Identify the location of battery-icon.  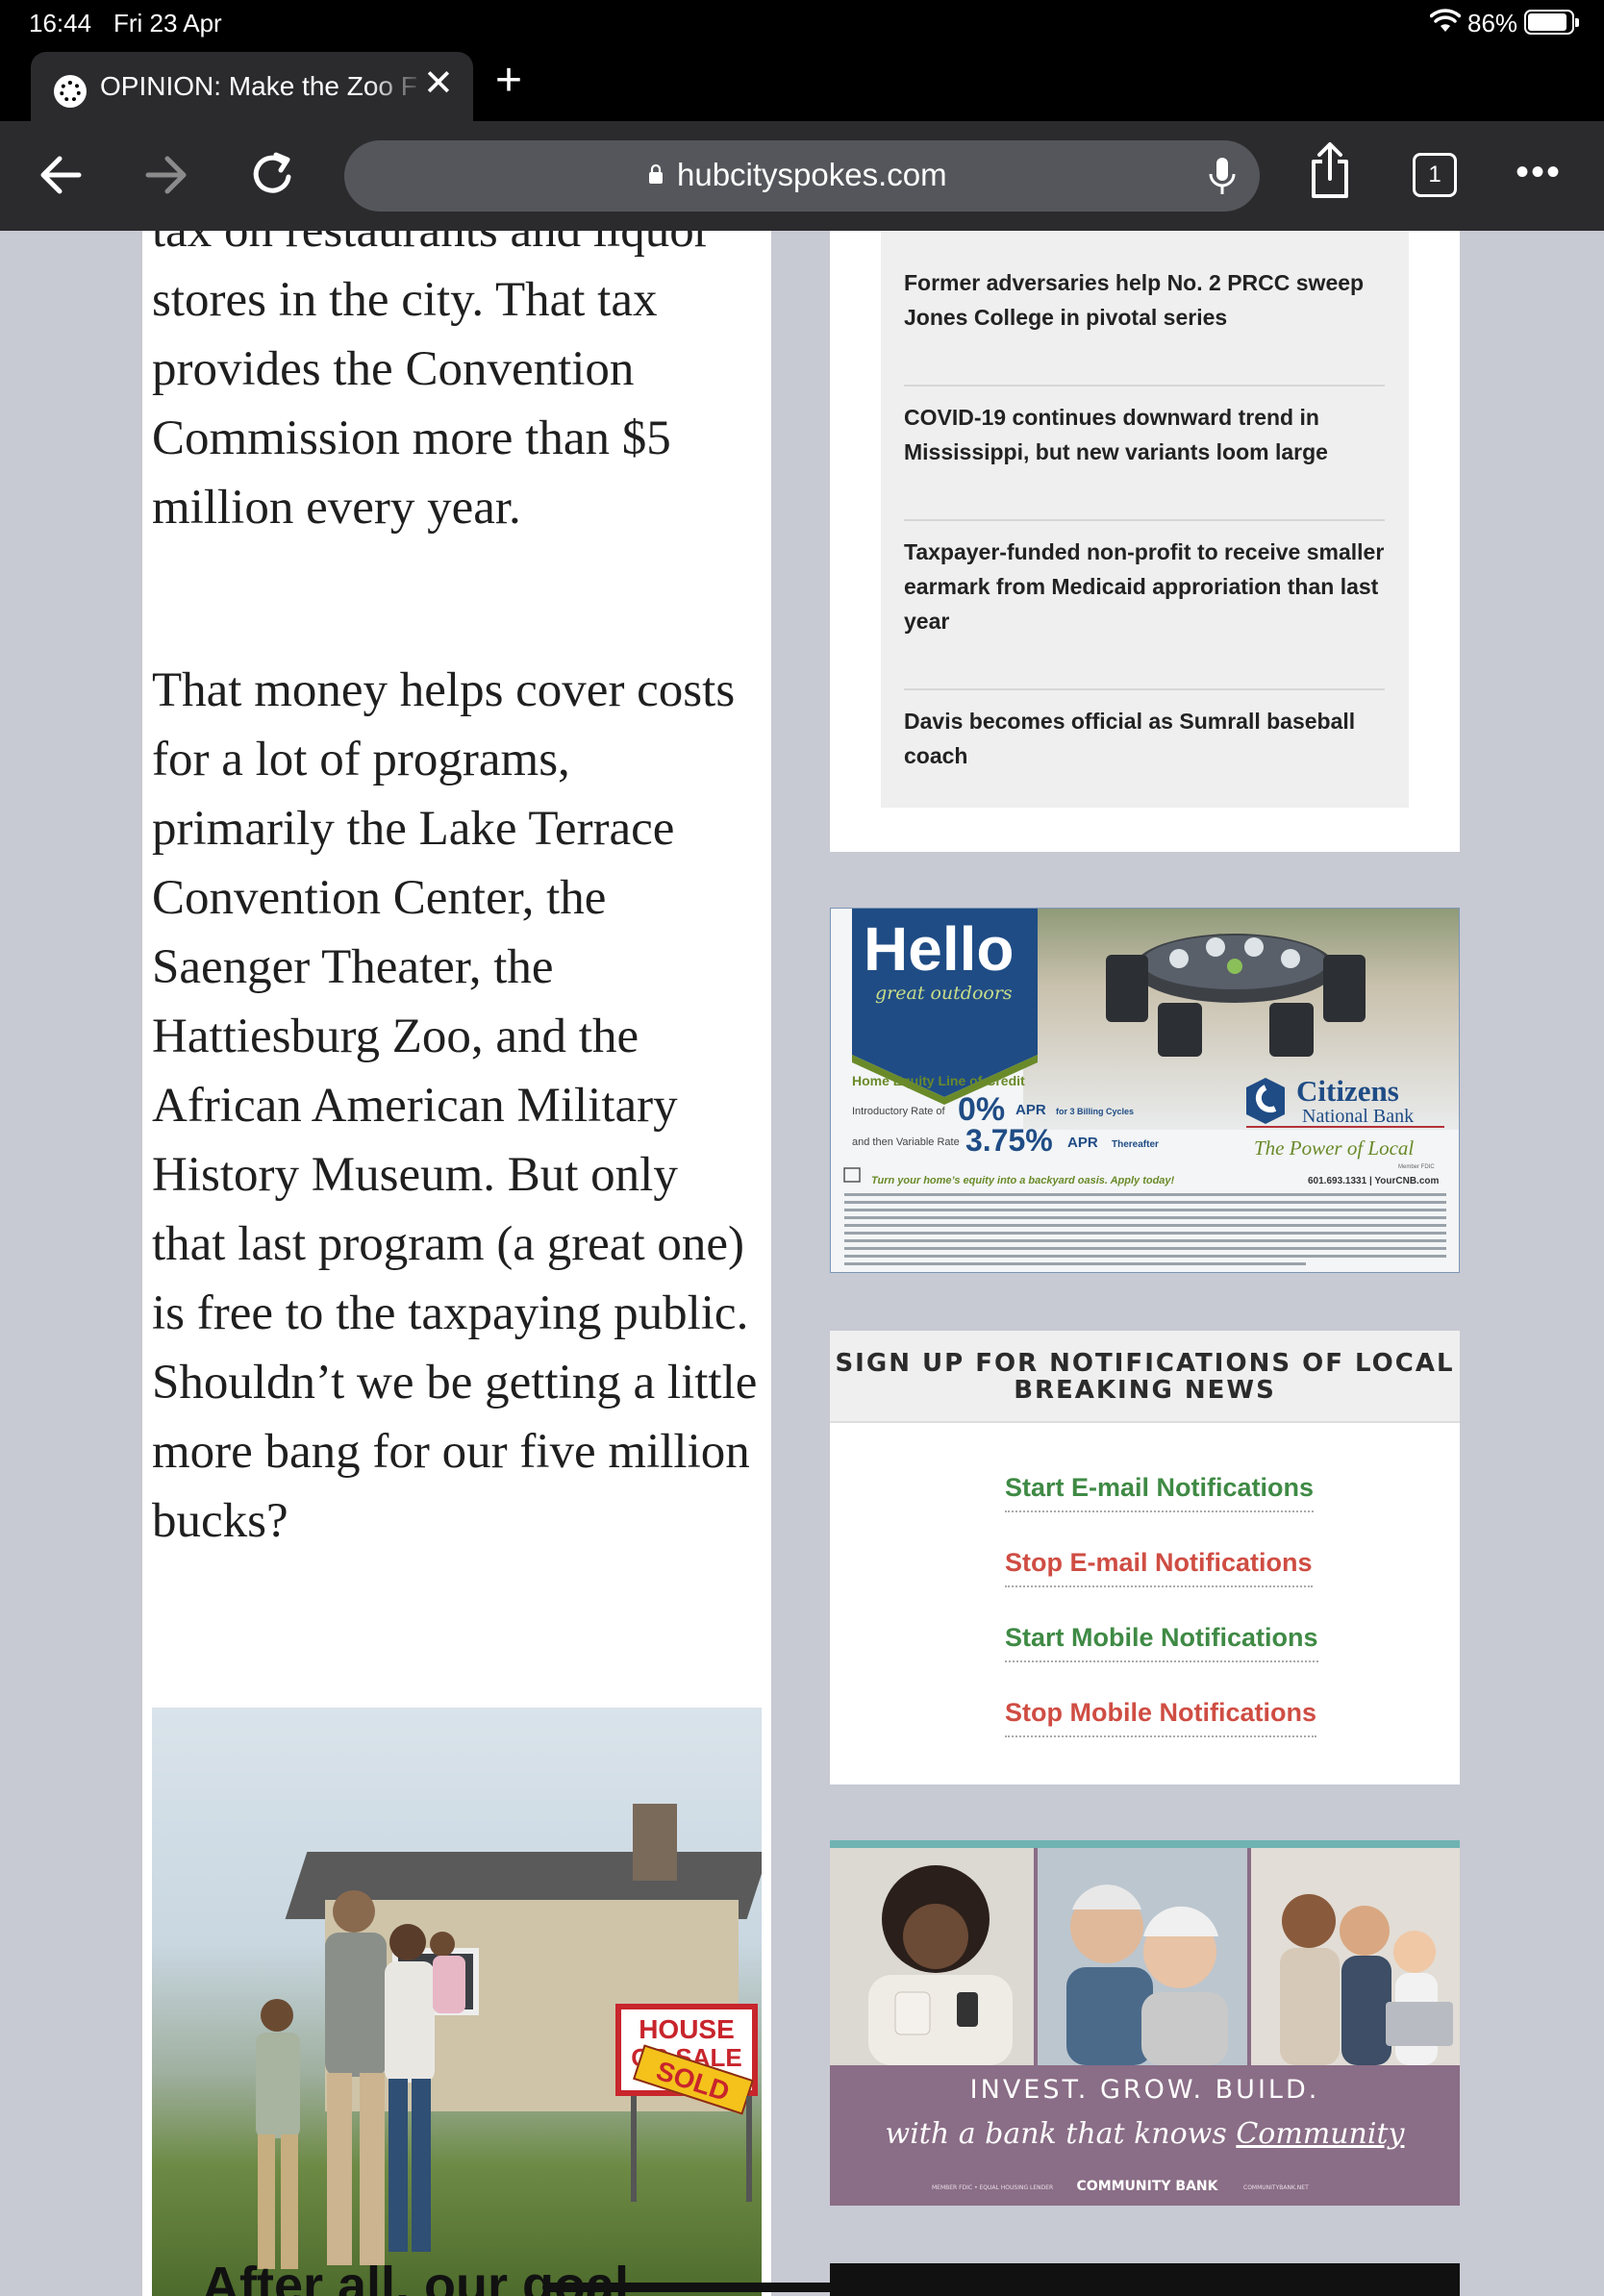
(1551, 22).